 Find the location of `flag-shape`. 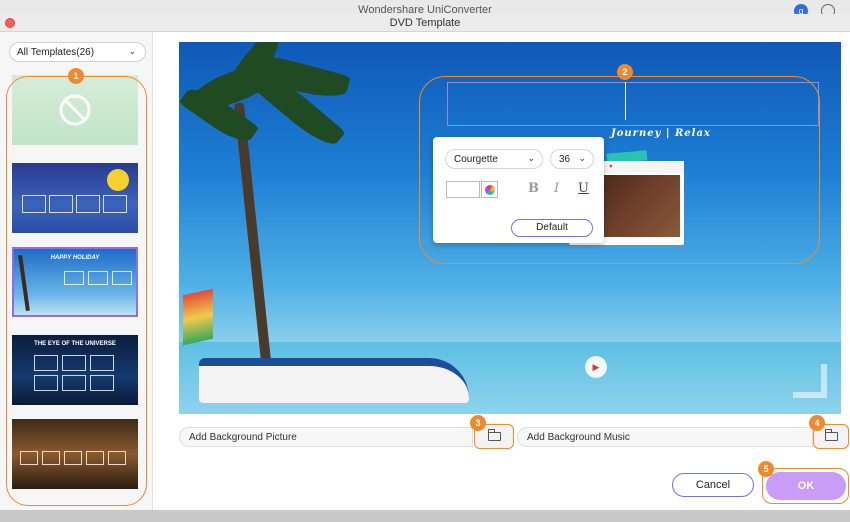

flag-shape is located at coordinates (198, 317).